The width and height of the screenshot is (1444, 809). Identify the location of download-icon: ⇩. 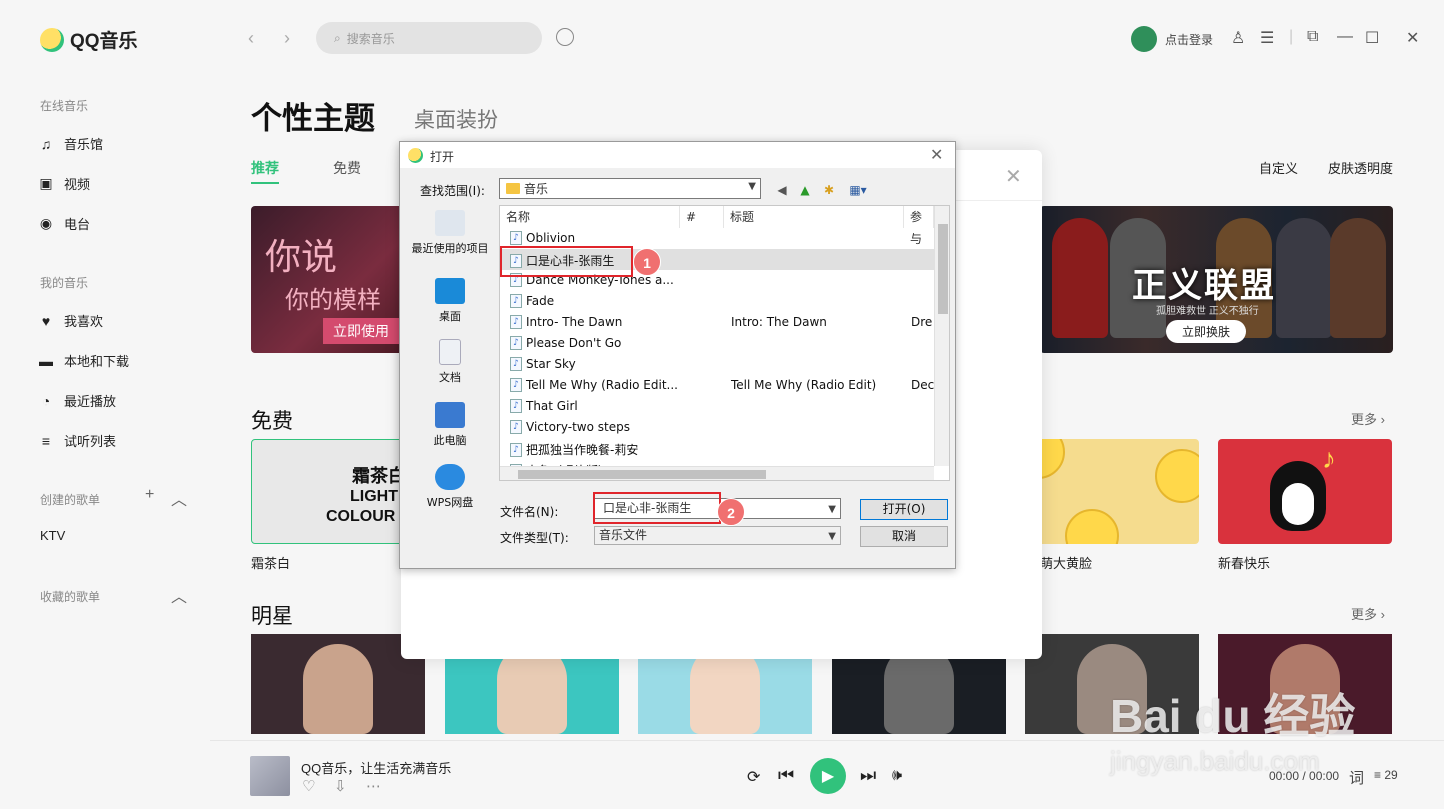
(340, 786).